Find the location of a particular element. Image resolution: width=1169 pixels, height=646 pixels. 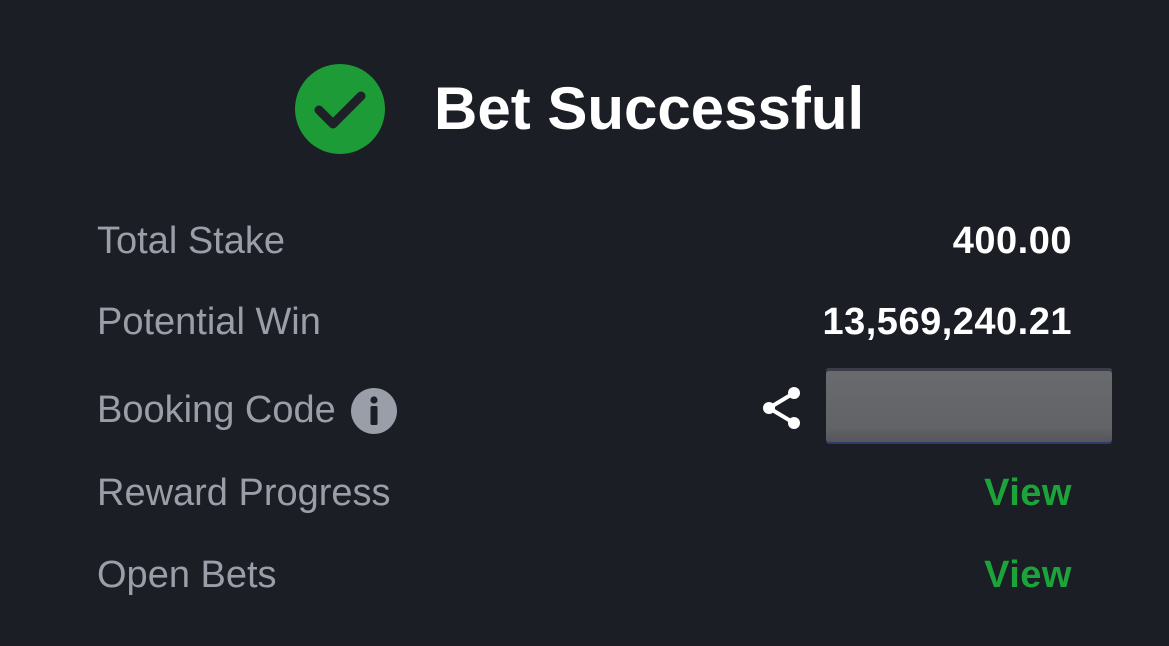

reward-progress-view-link: View is located at coordinates (1028, 493).